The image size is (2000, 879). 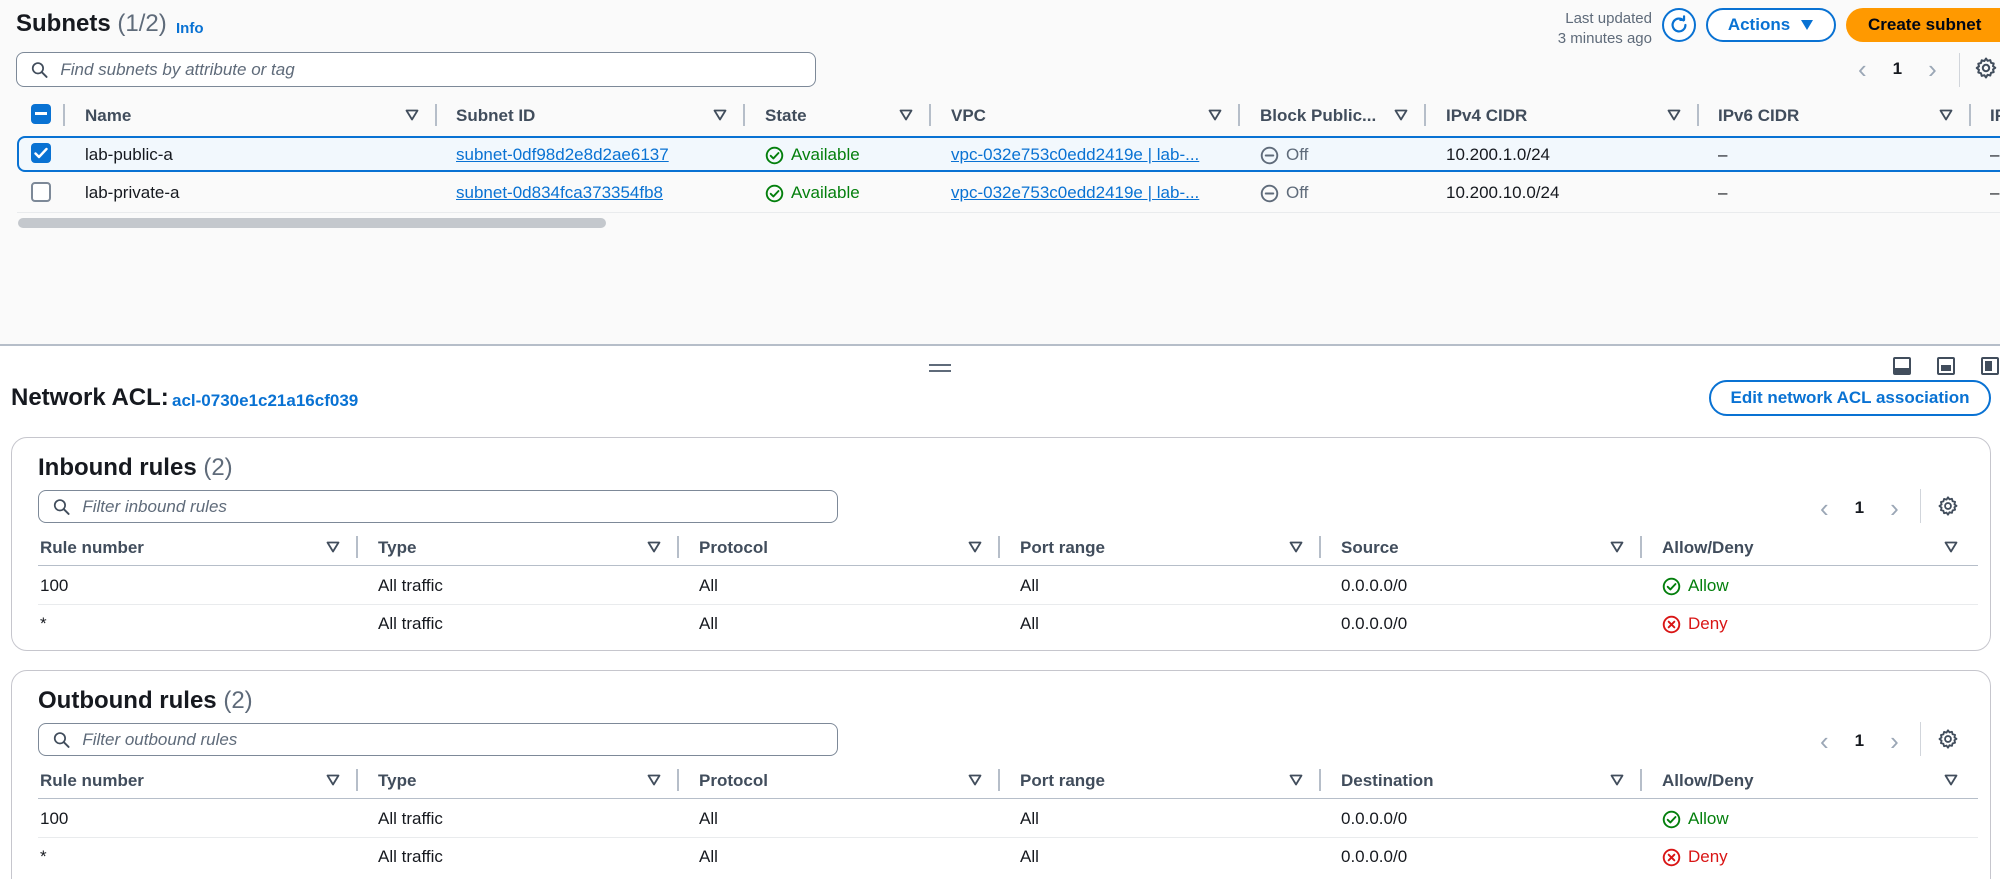 I want to click on block-public-status: Off, so click(x=1284, y=193).